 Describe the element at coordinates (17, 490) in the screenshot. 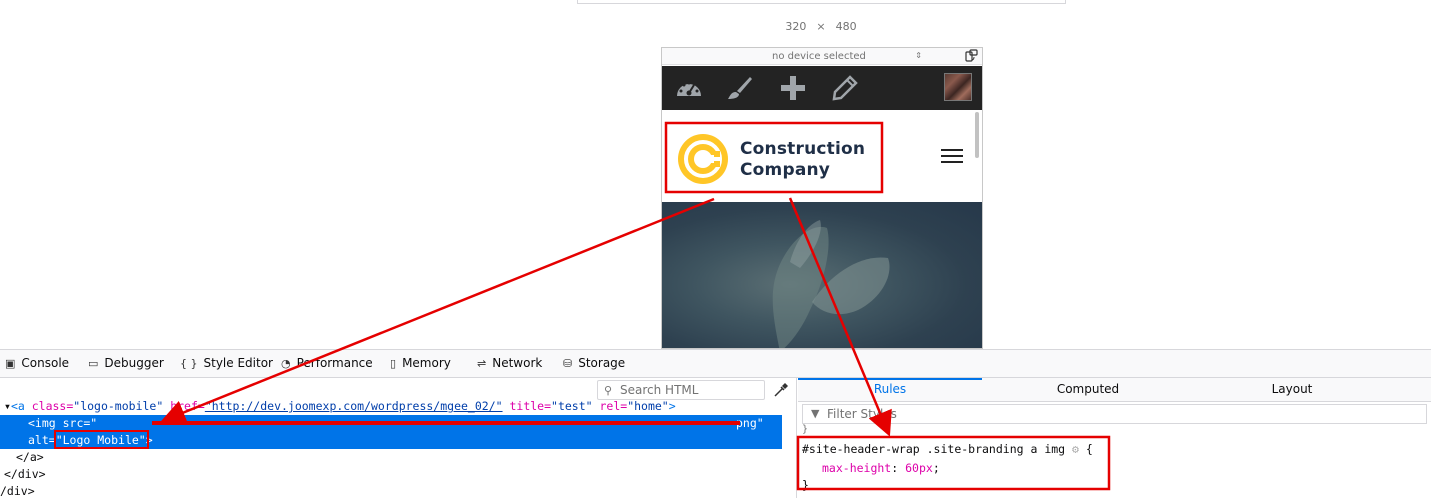

I see `markup-line-div-close-2: /div>` at that location.